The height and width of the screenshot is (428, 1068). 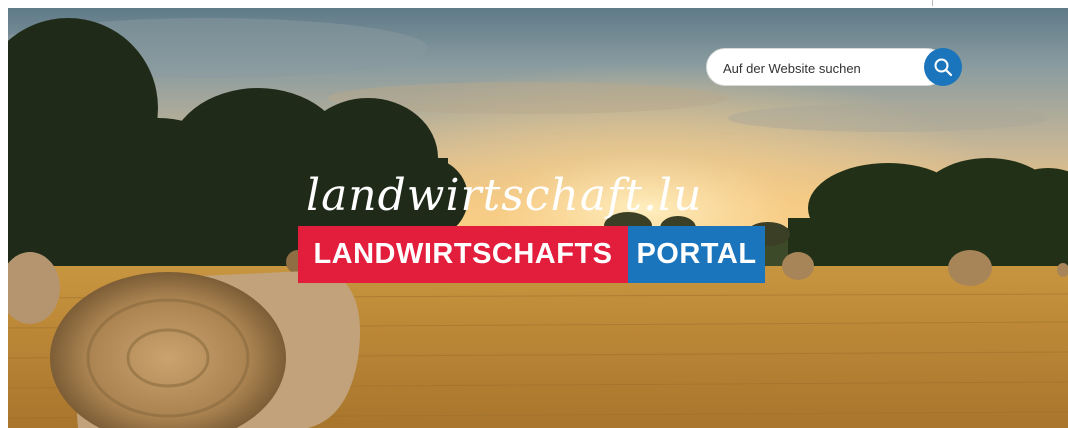 I want to click on search-icon, so click(x=943, y=67).